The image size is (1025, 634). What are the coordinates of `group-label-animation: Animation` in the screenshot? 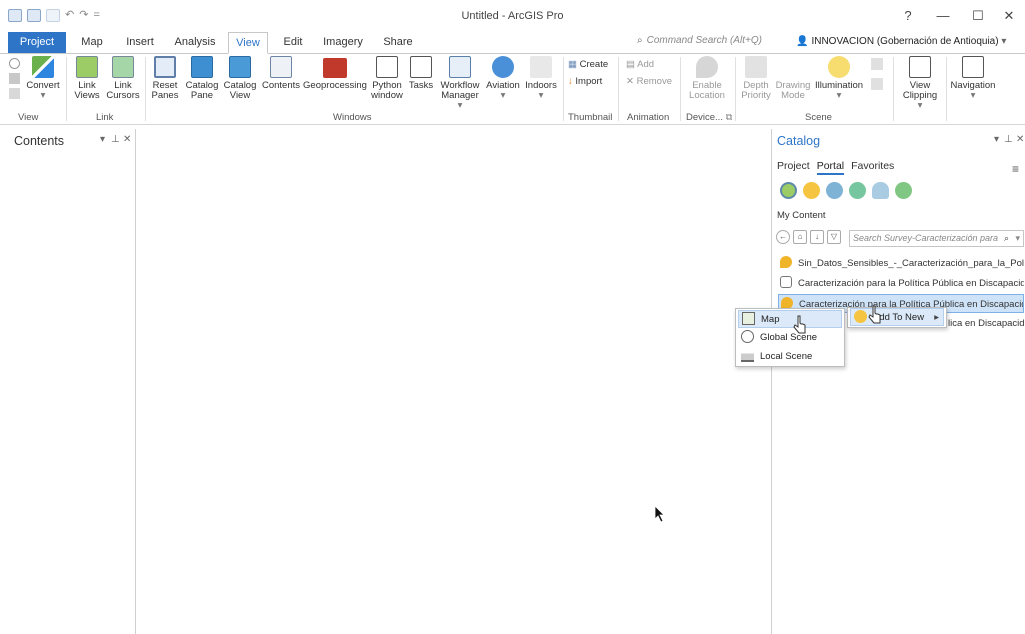 It's located at (648, 117).